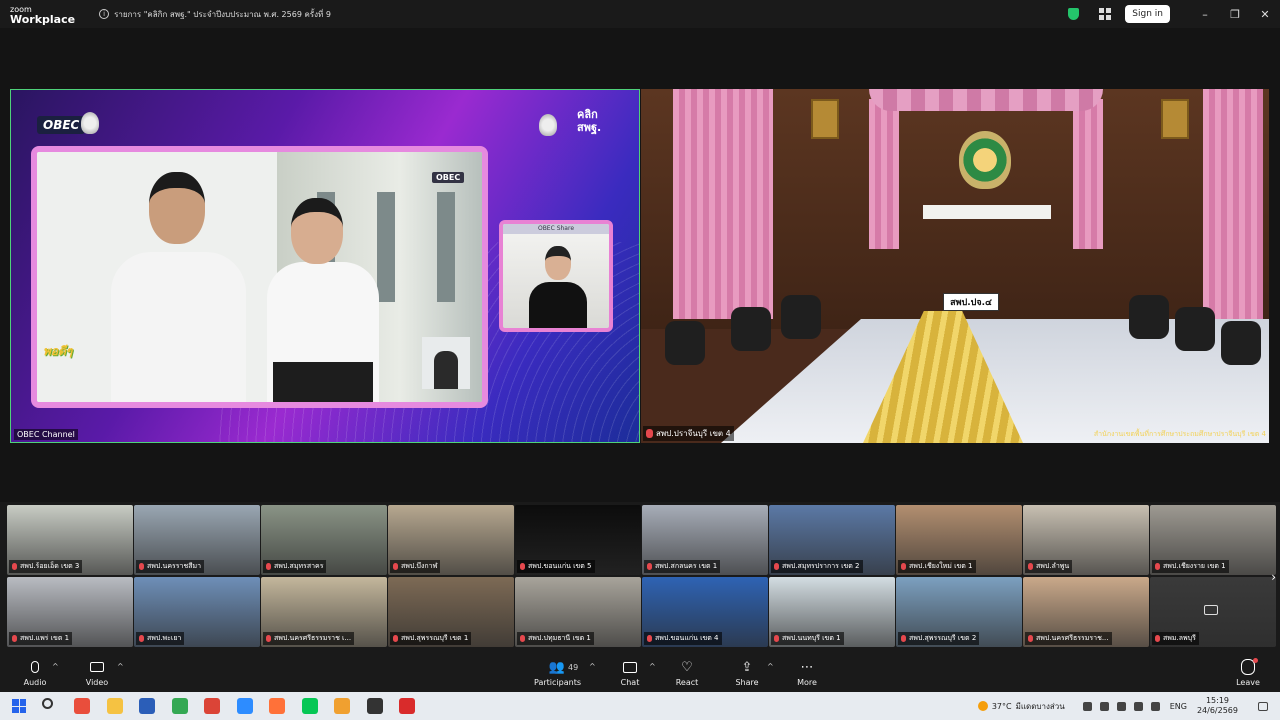  I want to click on gallery-tile: สพป.เชียงราย เขต 1, so click(1213, 540).